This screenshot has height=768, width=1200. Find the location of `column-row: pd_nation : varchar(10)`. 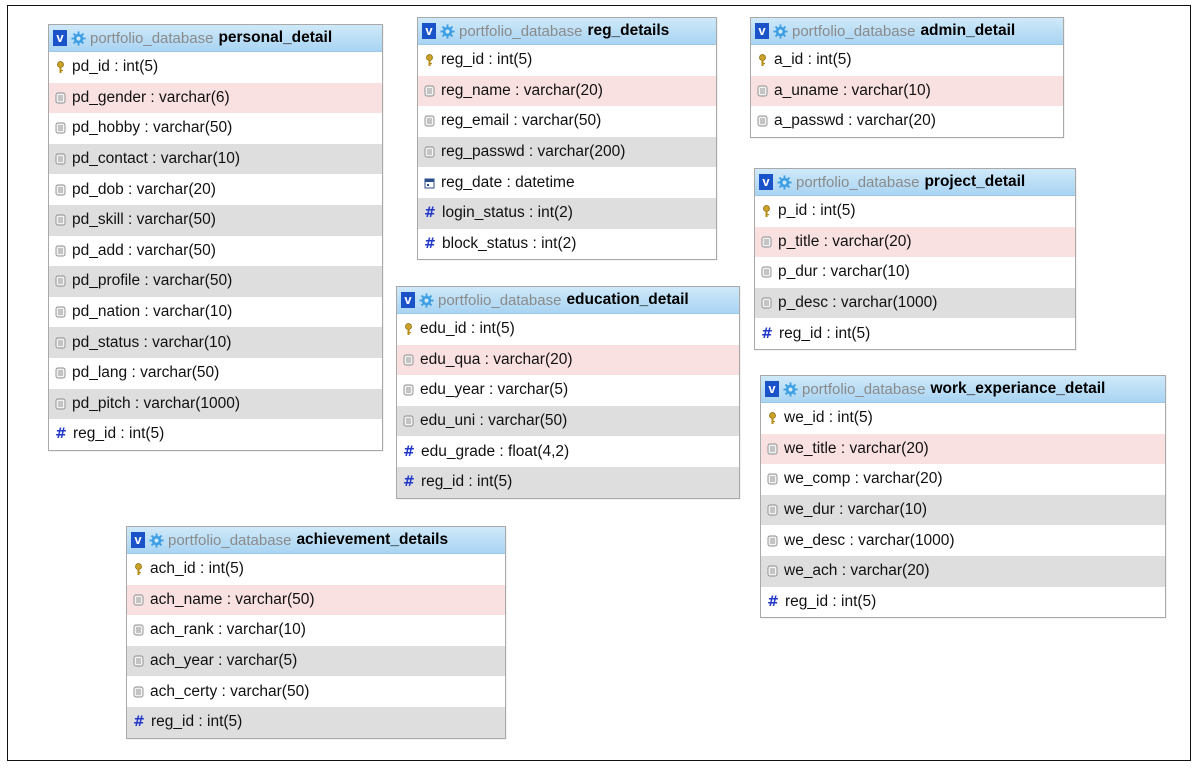

column-row: pd_nation : varchar(10) is located at coordinates (215, 312).